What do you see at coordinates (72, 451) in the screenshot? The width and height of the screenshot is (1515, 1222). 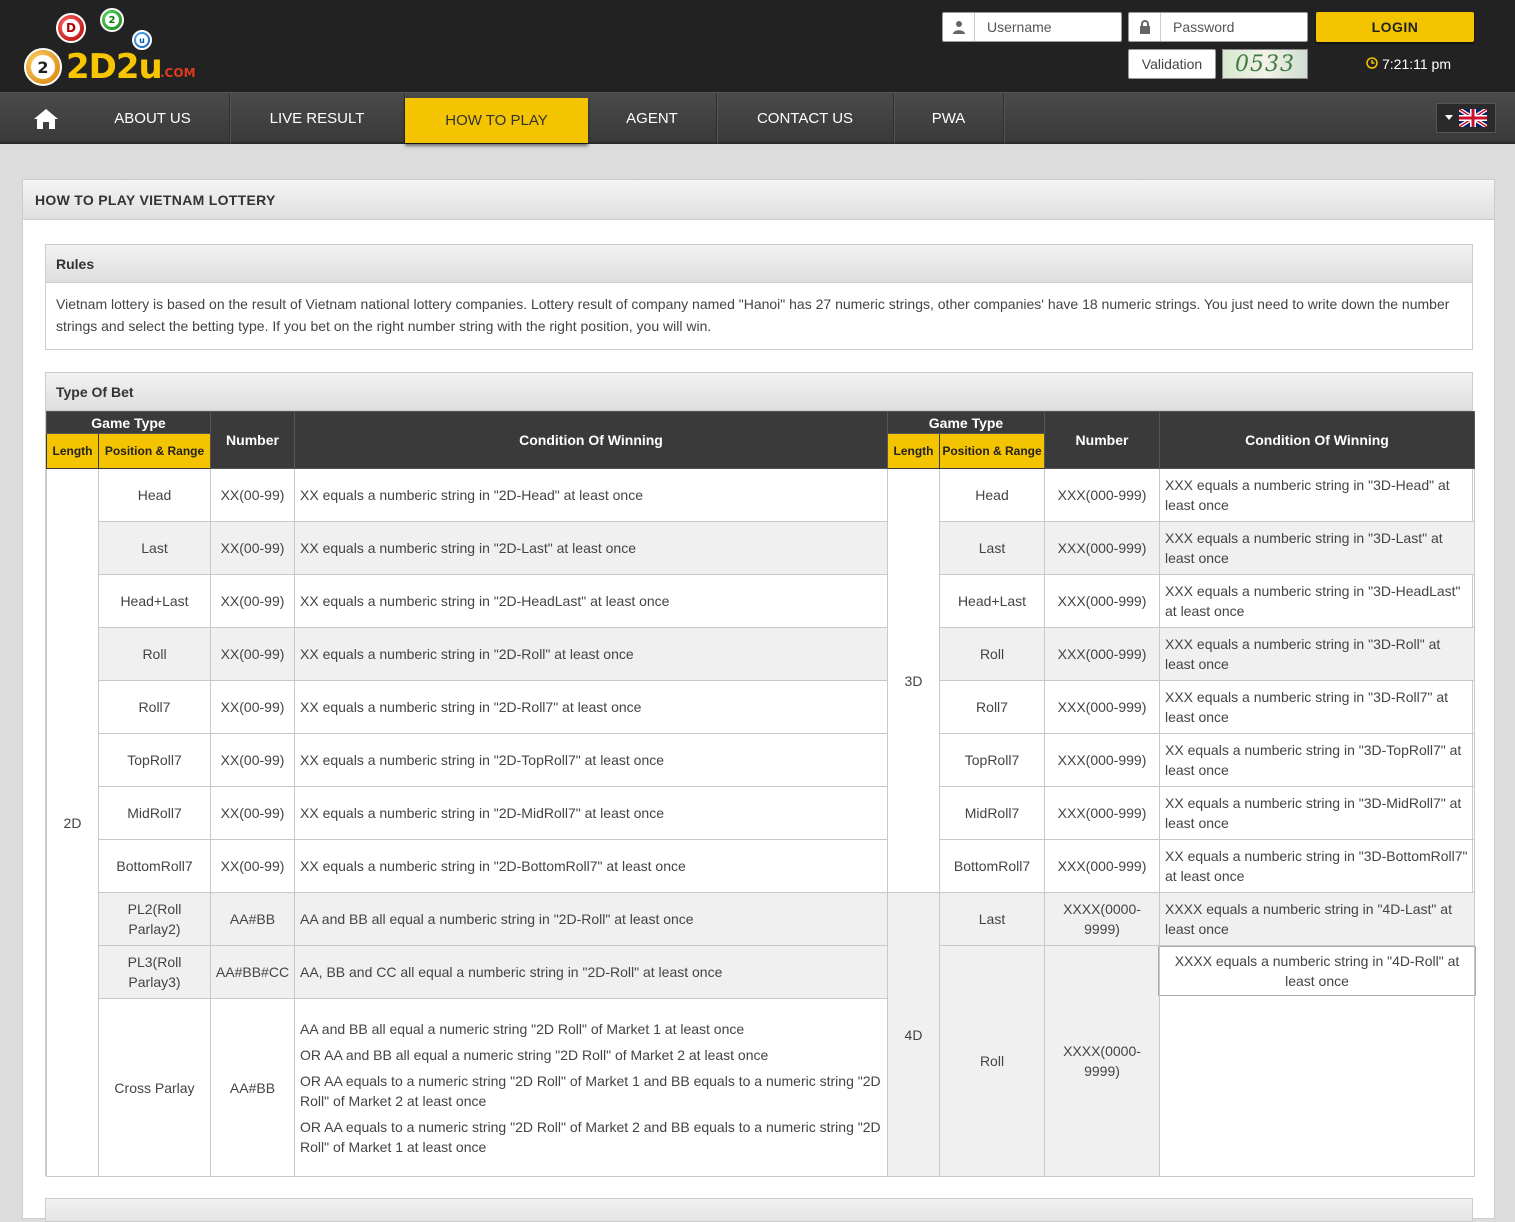 I see `header-length: Length` at bounding box center [72, 451].